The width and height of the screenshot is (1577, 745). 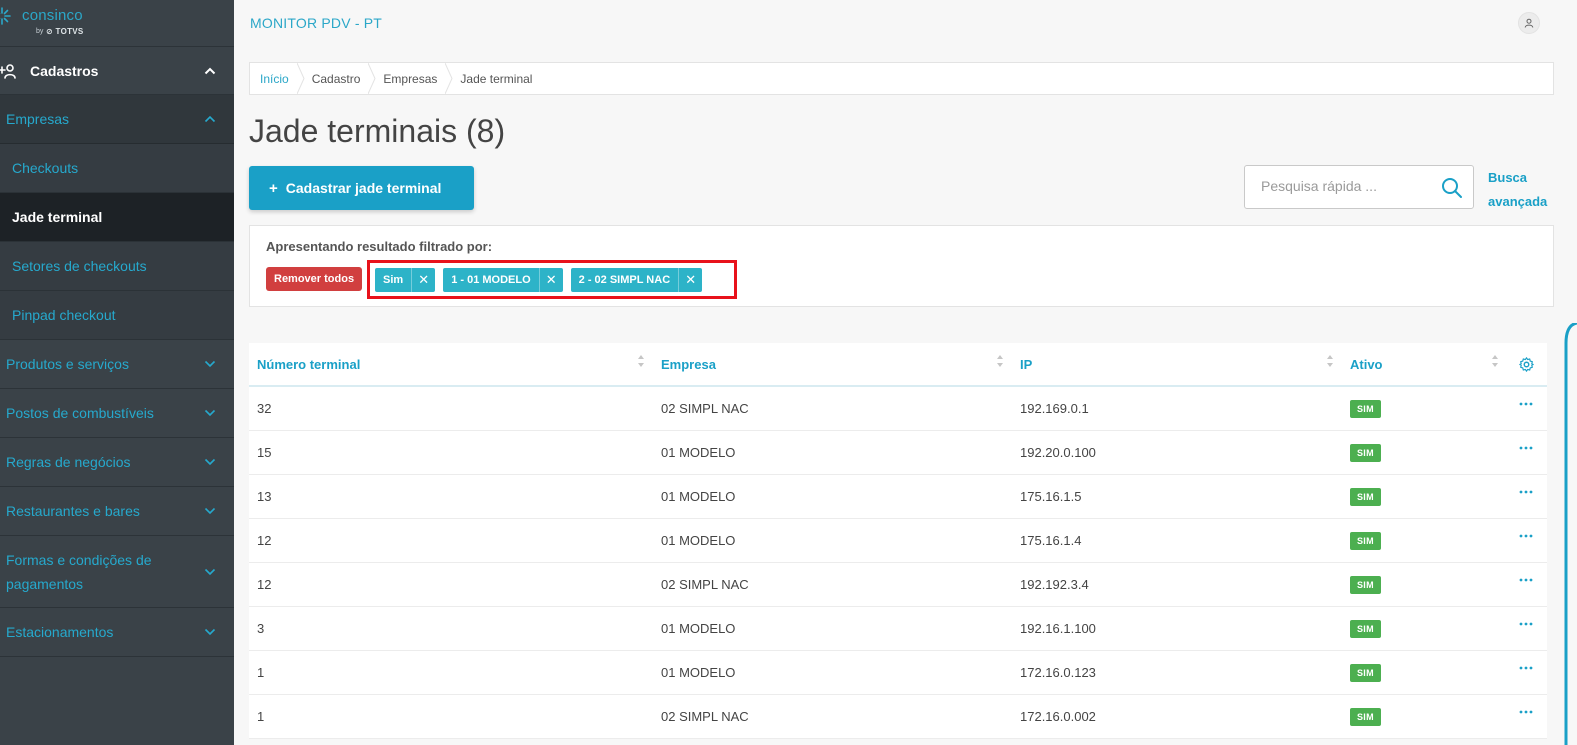 What do you see at coordinates (117, 71) in the screenshot?
I see `sidebar-section-cadastros: Cadastros` at bounding box center [117, 71].